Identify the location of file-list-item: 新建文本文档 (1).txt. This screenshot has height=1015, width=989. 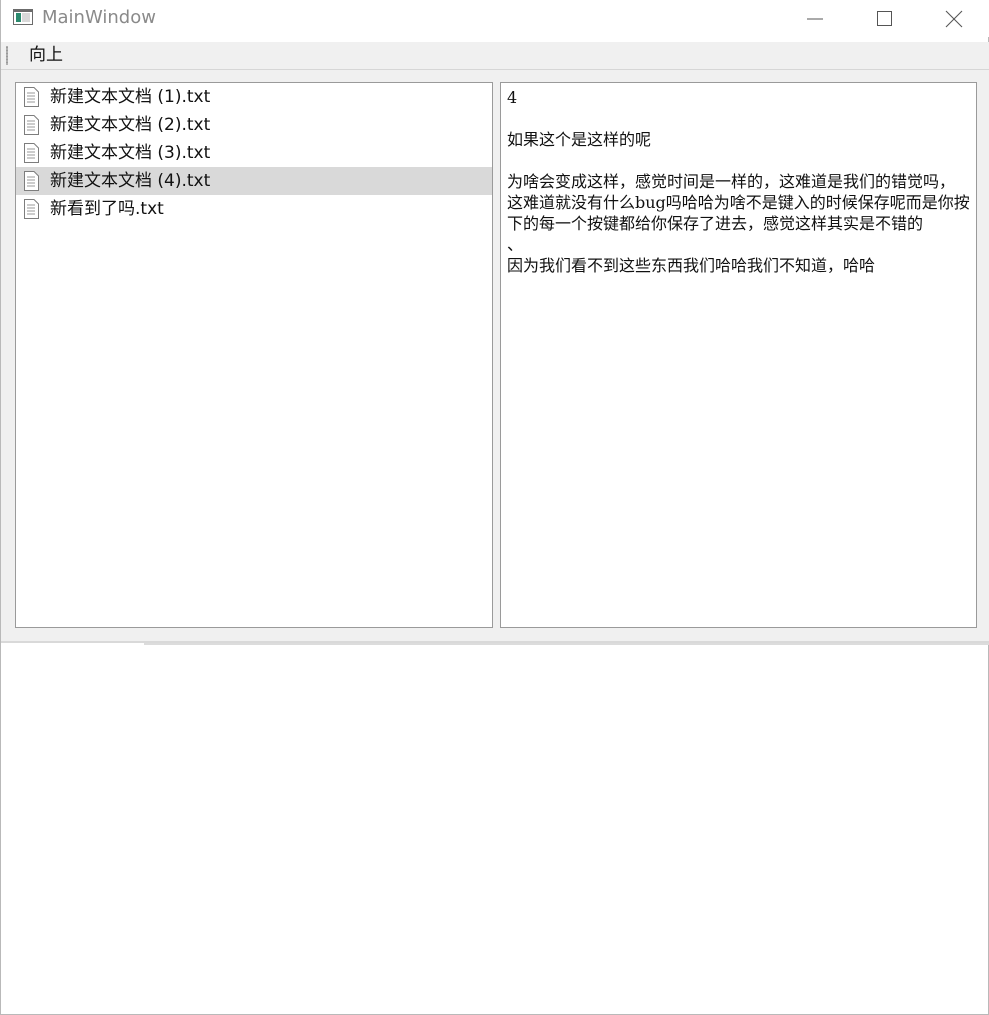
(254, 97).